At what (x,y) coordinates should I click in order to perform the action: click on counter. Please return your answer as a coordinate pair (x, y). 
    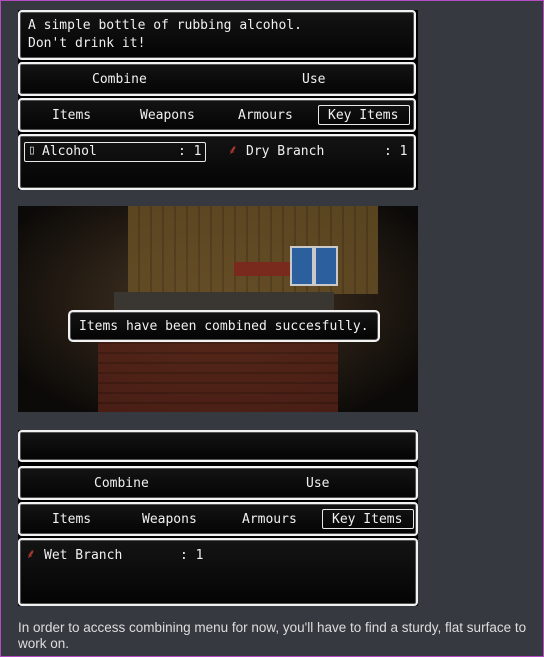
    Looking at the image, I should click on (224, 302).